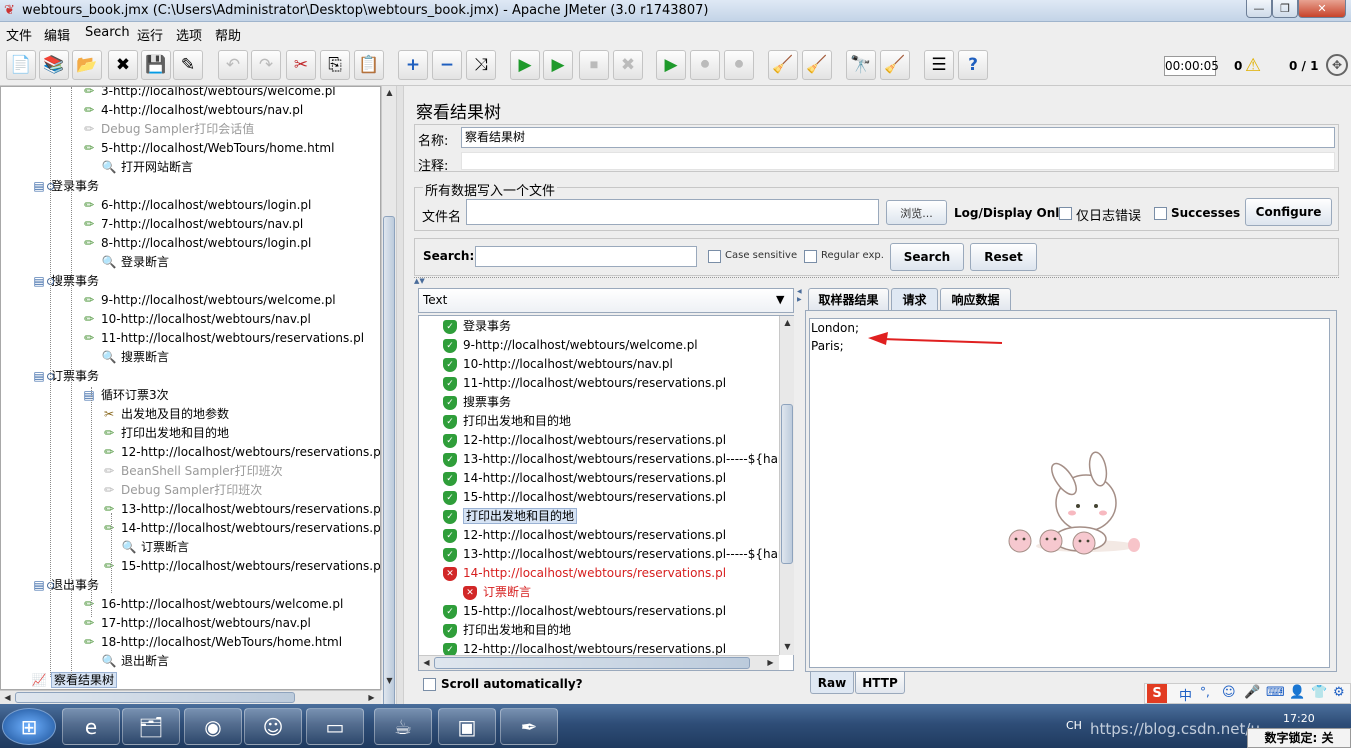  Describe the element at coordinates (273, 726) in the screenshot. I see `taskbar-jmeter-user-icon: ☺` at that location.